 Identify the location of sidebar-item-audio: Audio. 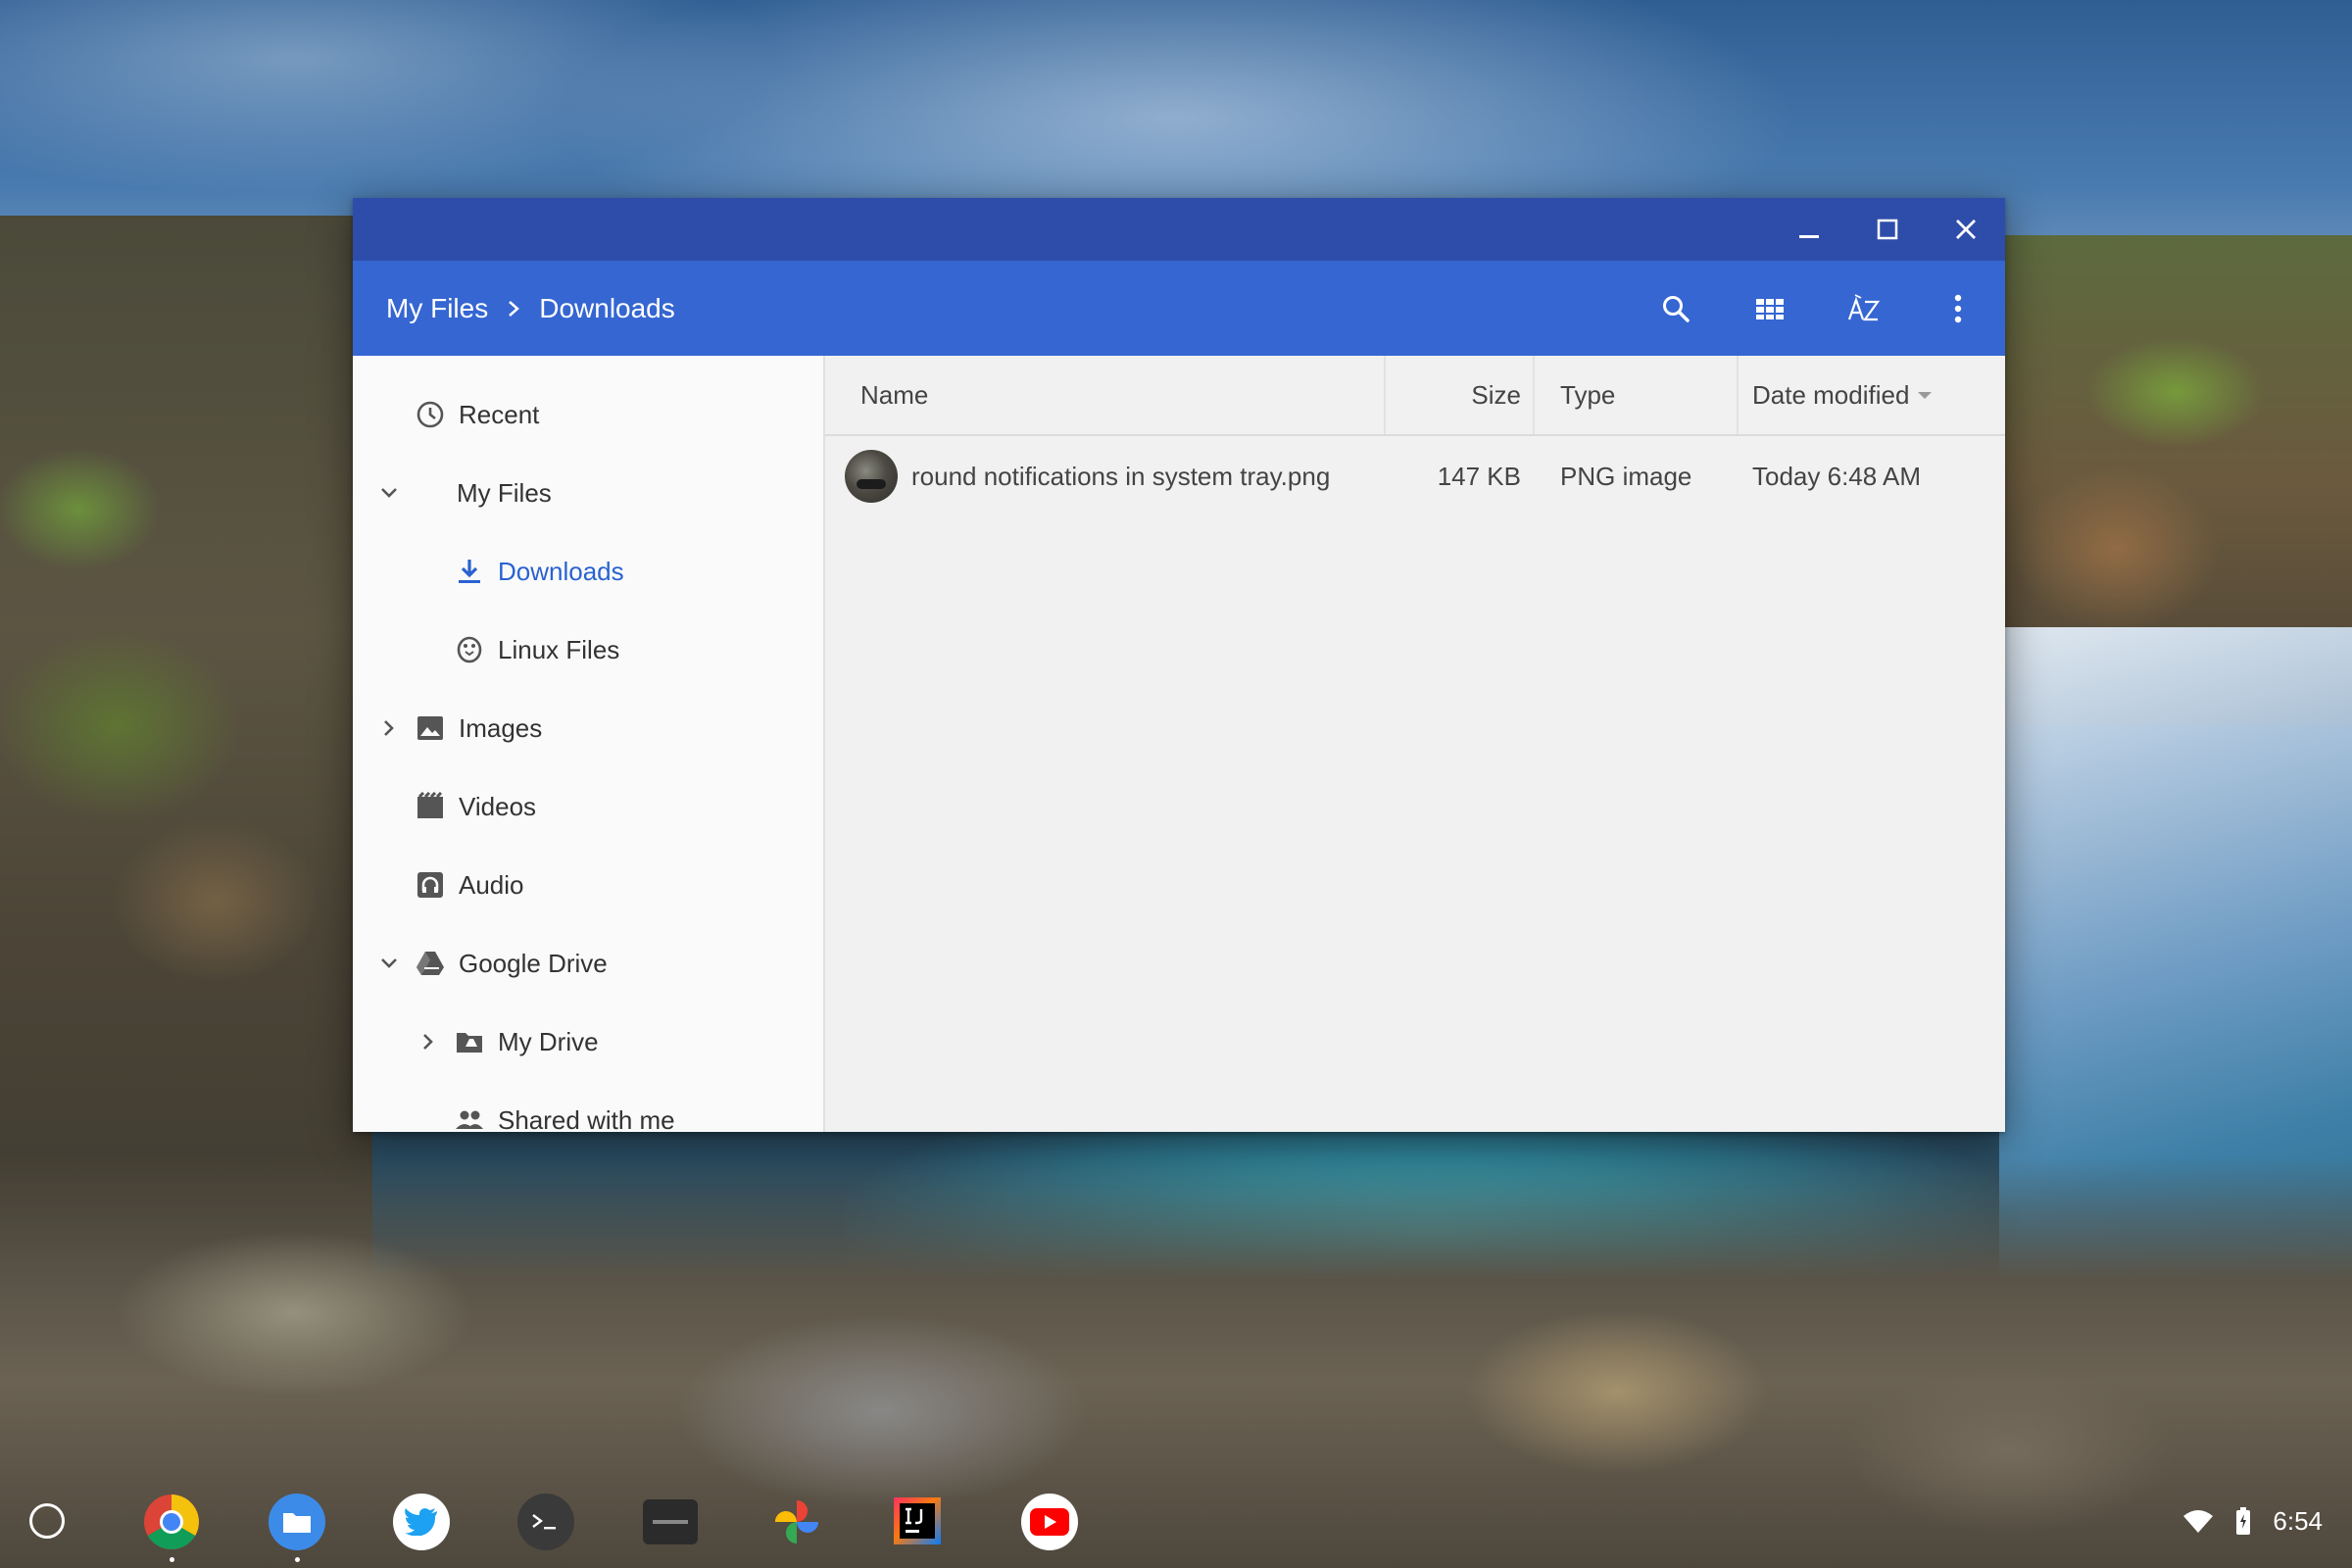
(469, 885).